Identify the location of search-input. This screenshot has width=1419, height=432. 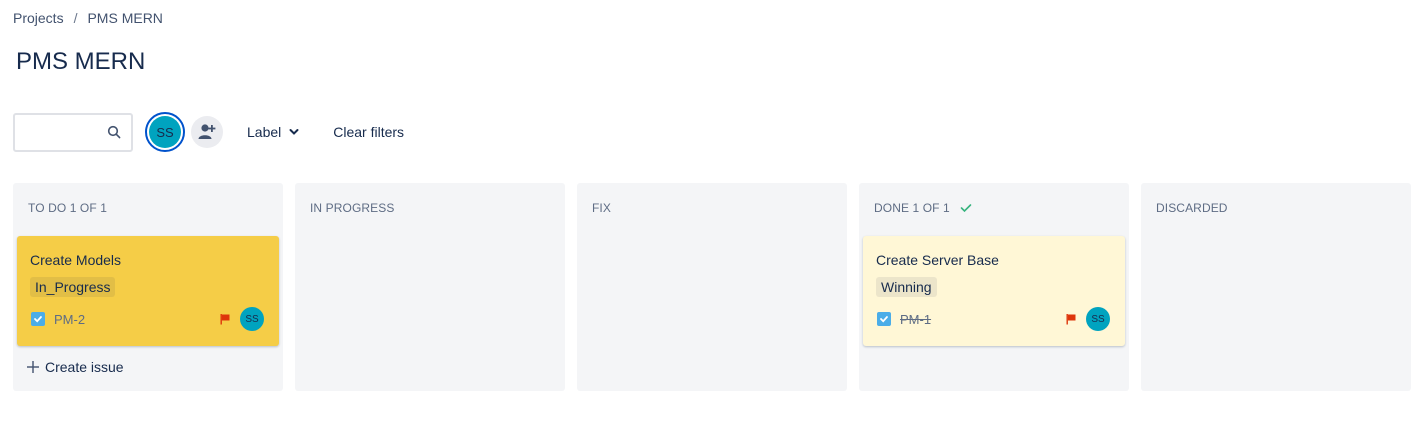
(59, 132).